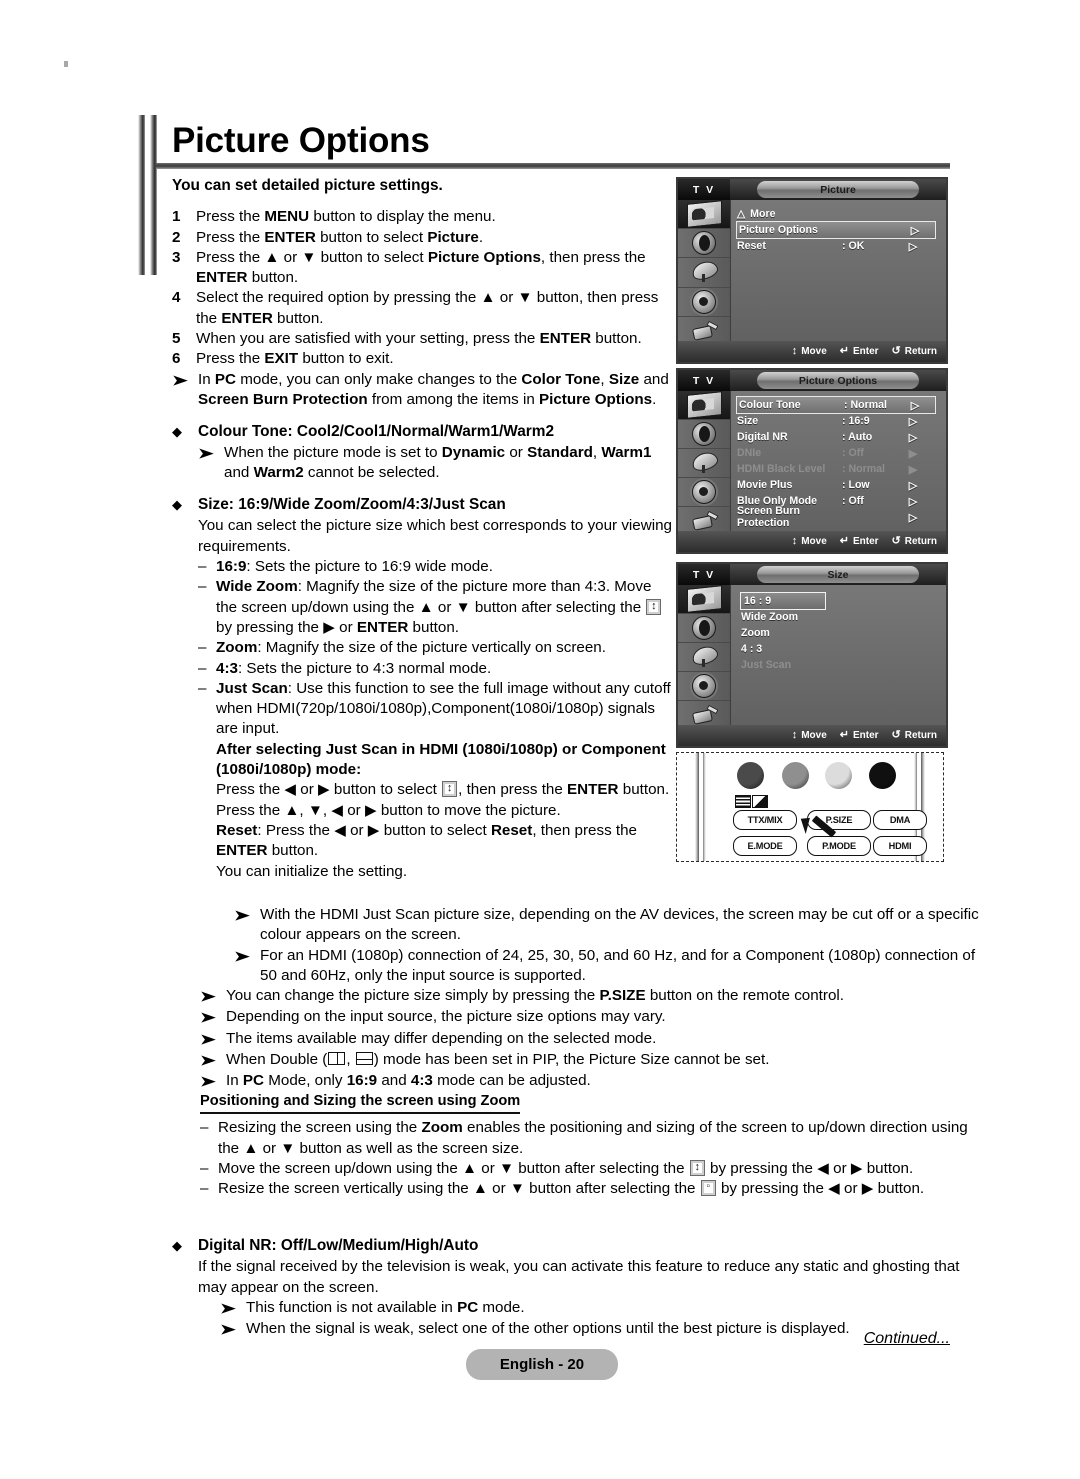 The image size is (1080, 1479). Describe the element at coordinates (708, 1188) in the screenshot. I see `resize-screen-pictogram` at that location.